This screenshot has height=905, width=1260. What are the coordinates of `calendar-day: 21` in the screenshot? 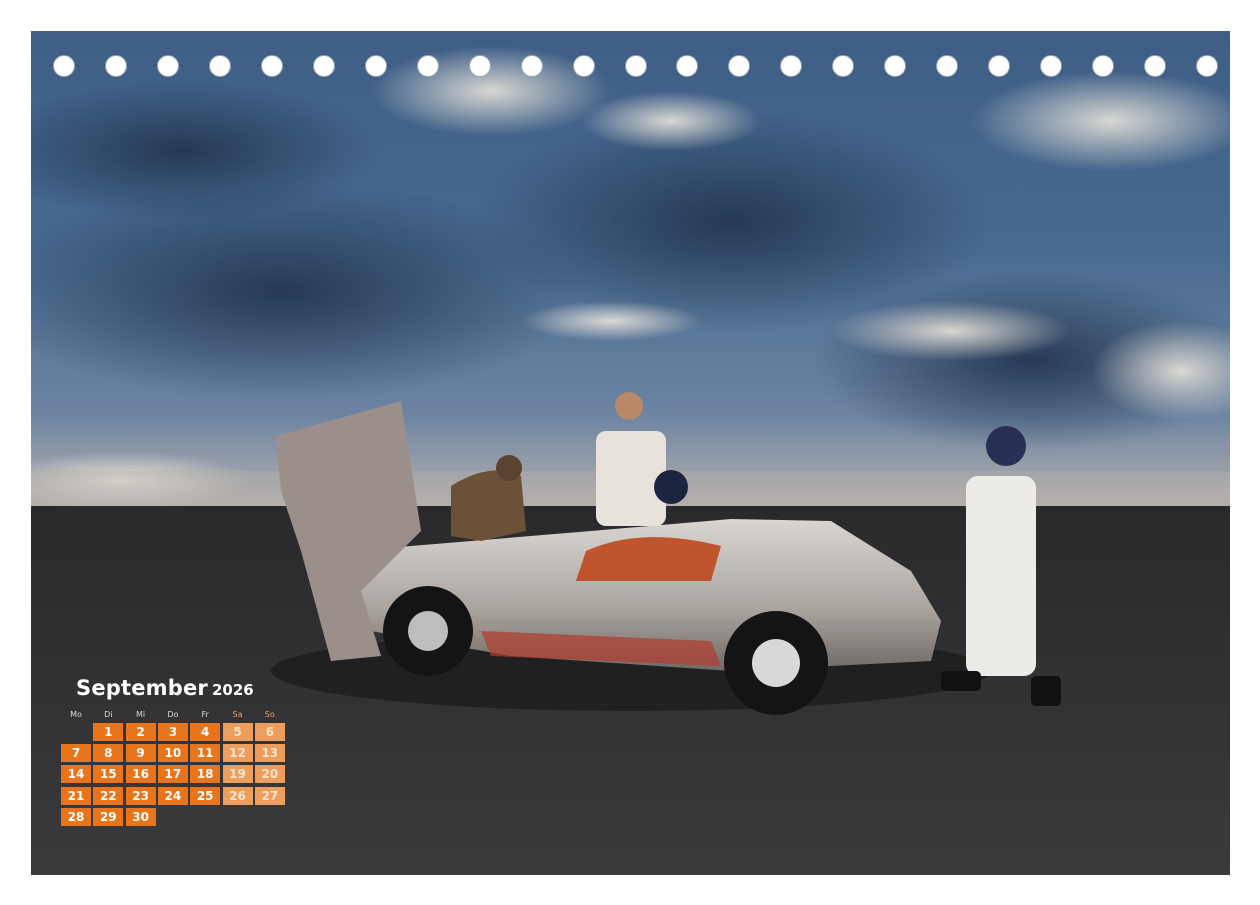 It's located at (76, 795).